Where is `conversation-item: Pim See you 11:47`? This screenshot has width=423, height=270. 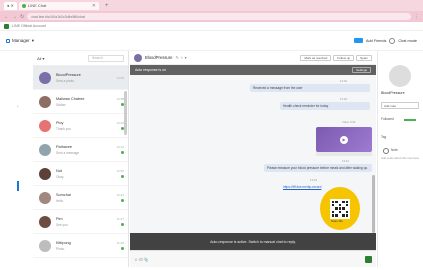 conversation-item: Pim See you 11:47 is located at coordinates (80, 222).